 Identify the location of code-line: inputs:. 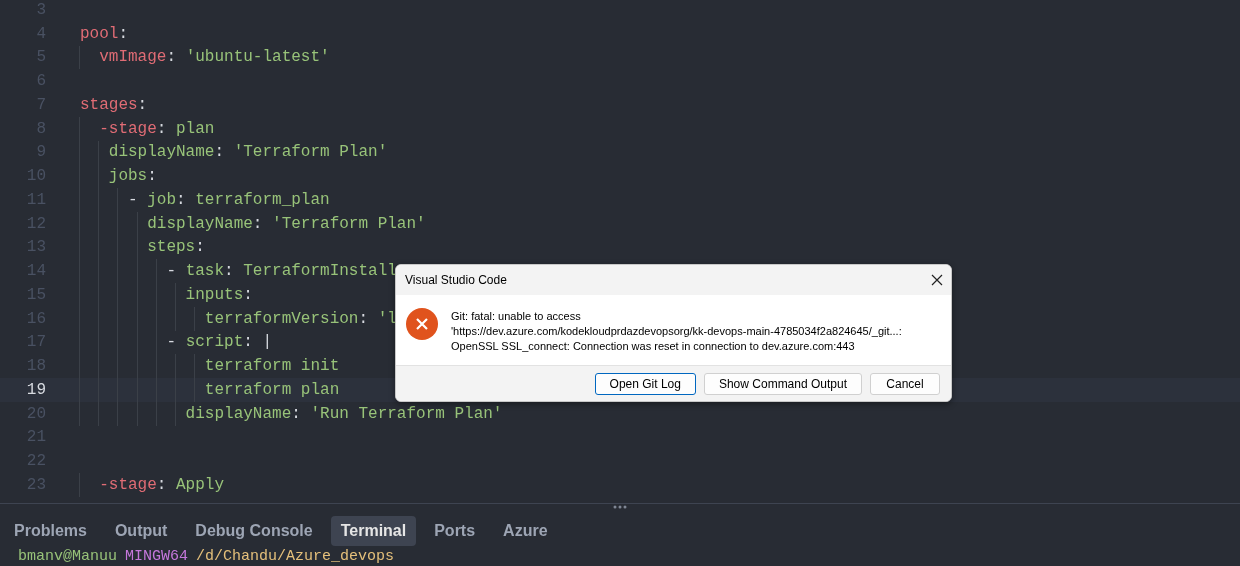
(218, 295).